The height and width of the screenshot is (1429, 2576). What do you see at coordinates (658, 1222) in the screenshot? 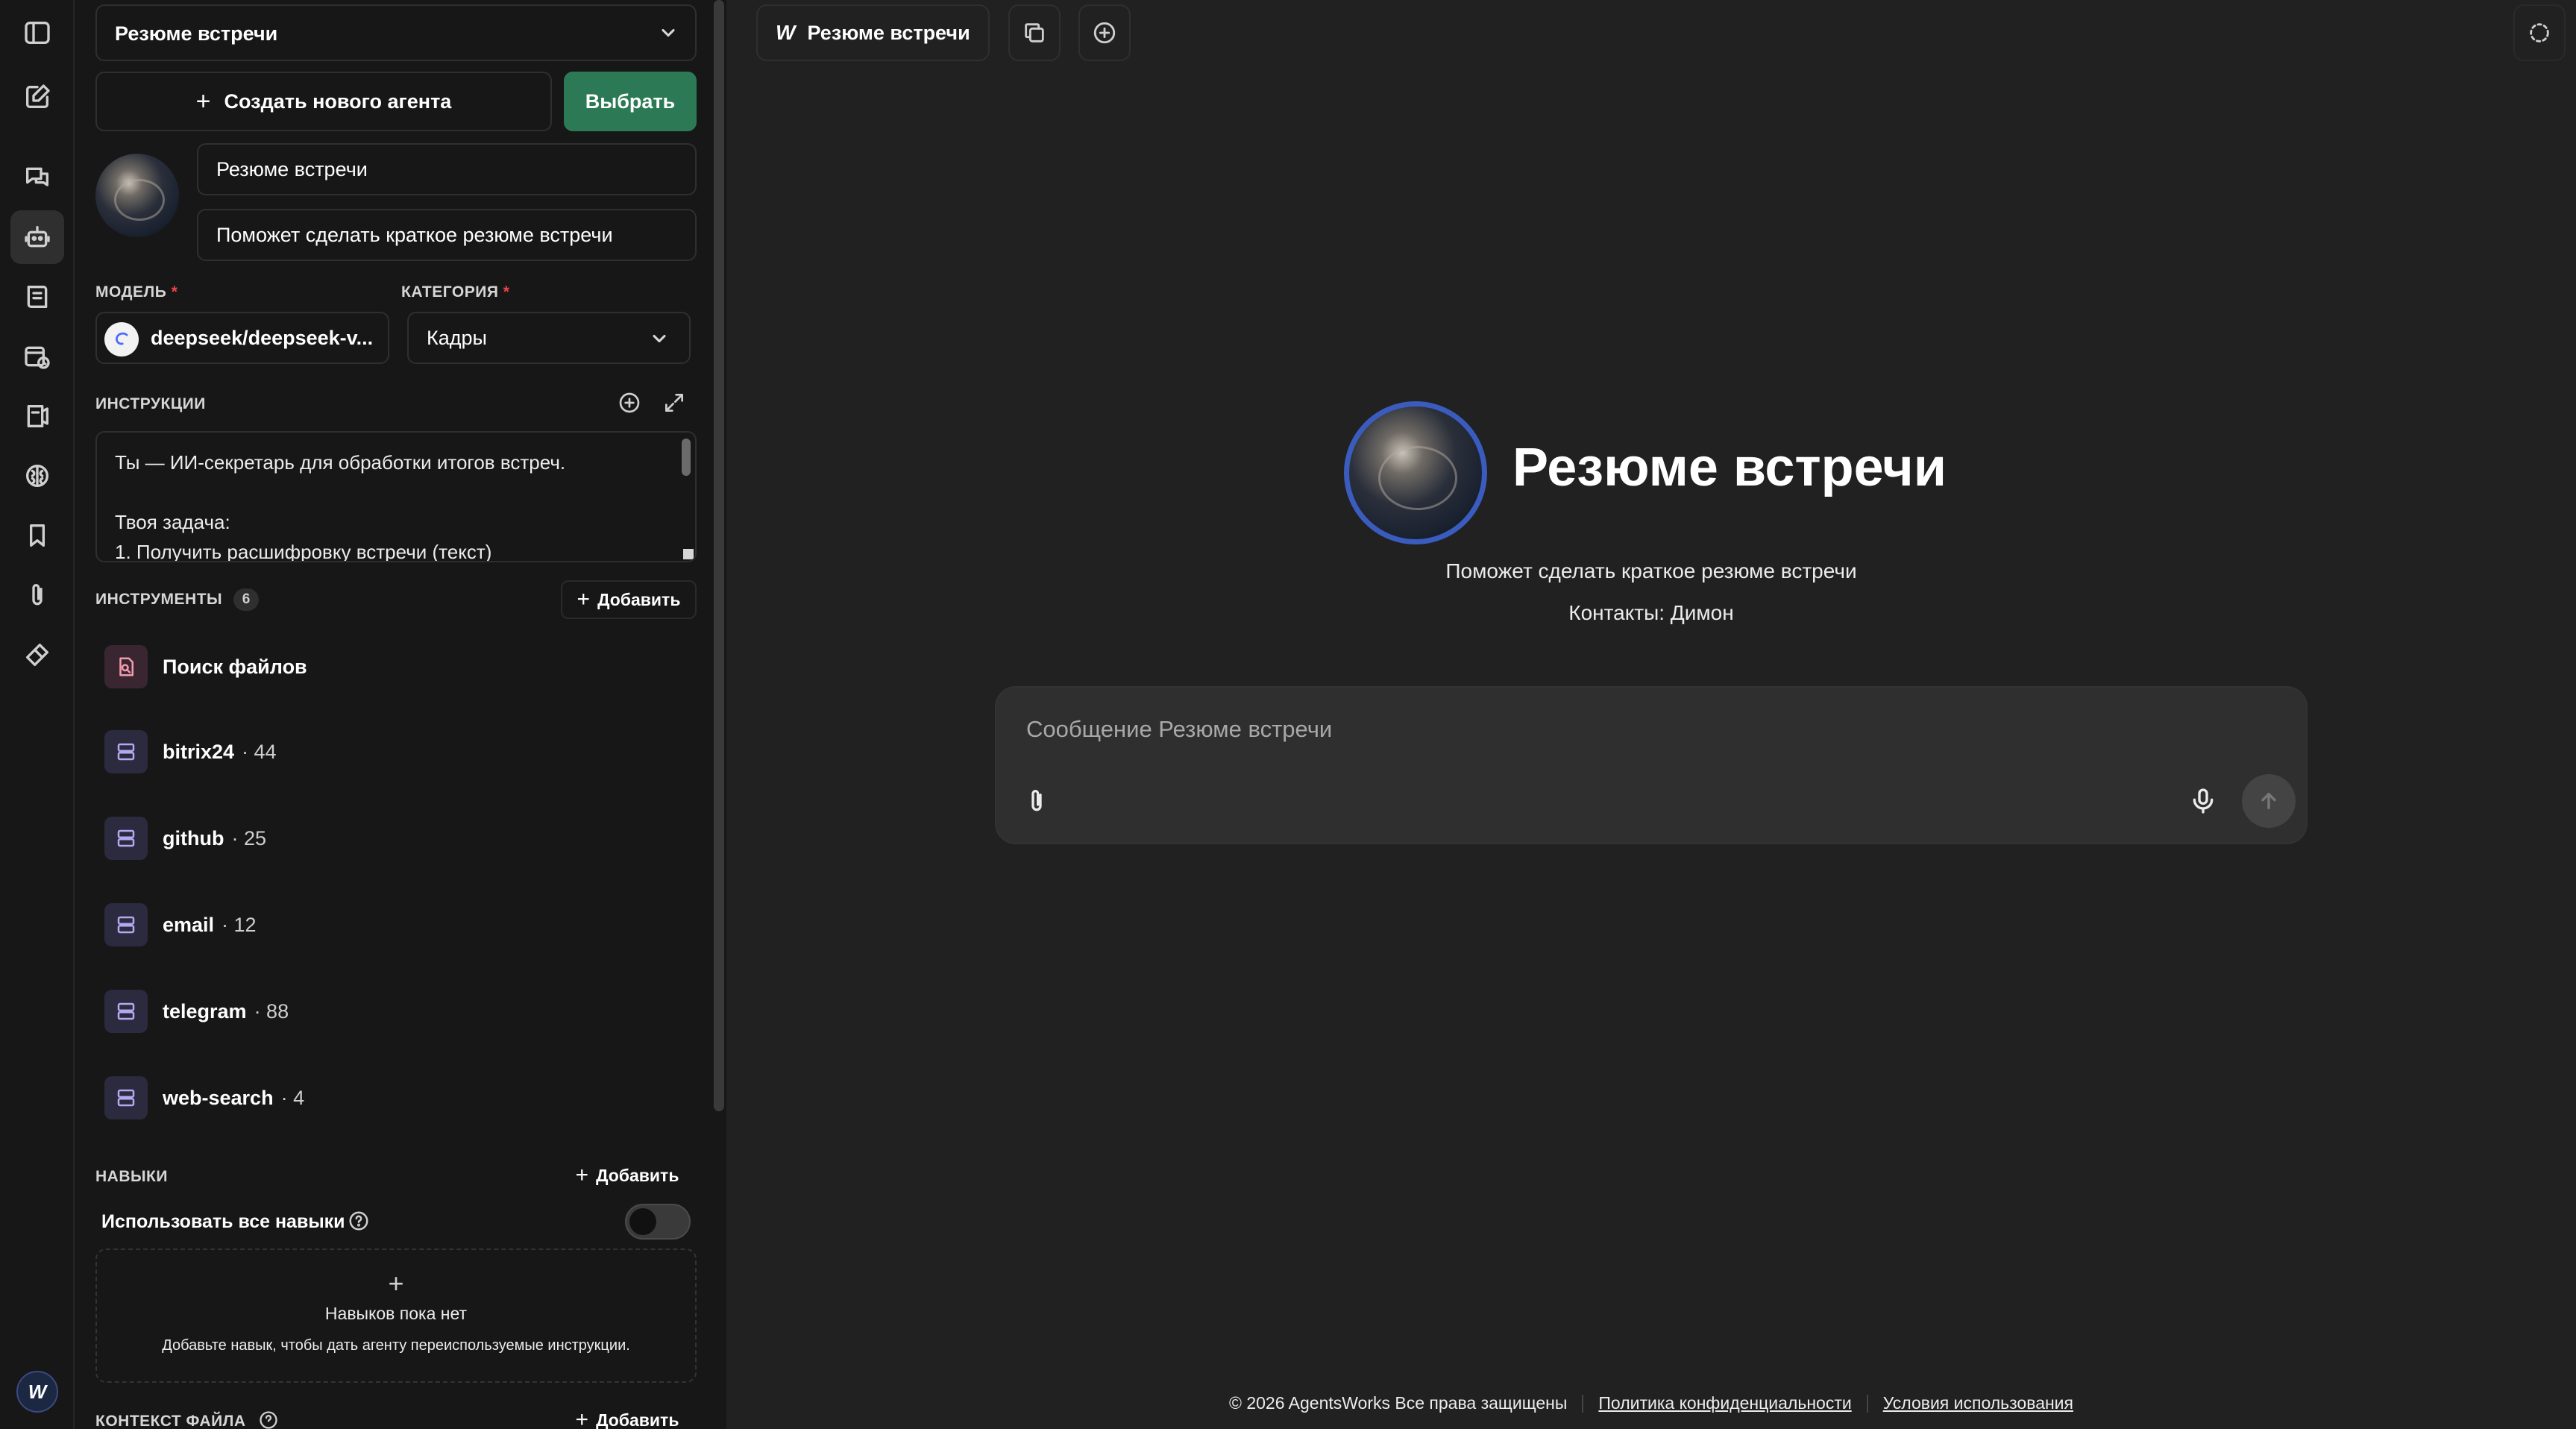
I see `use-all-skills-toggle` at bounding box center [658, 1222].